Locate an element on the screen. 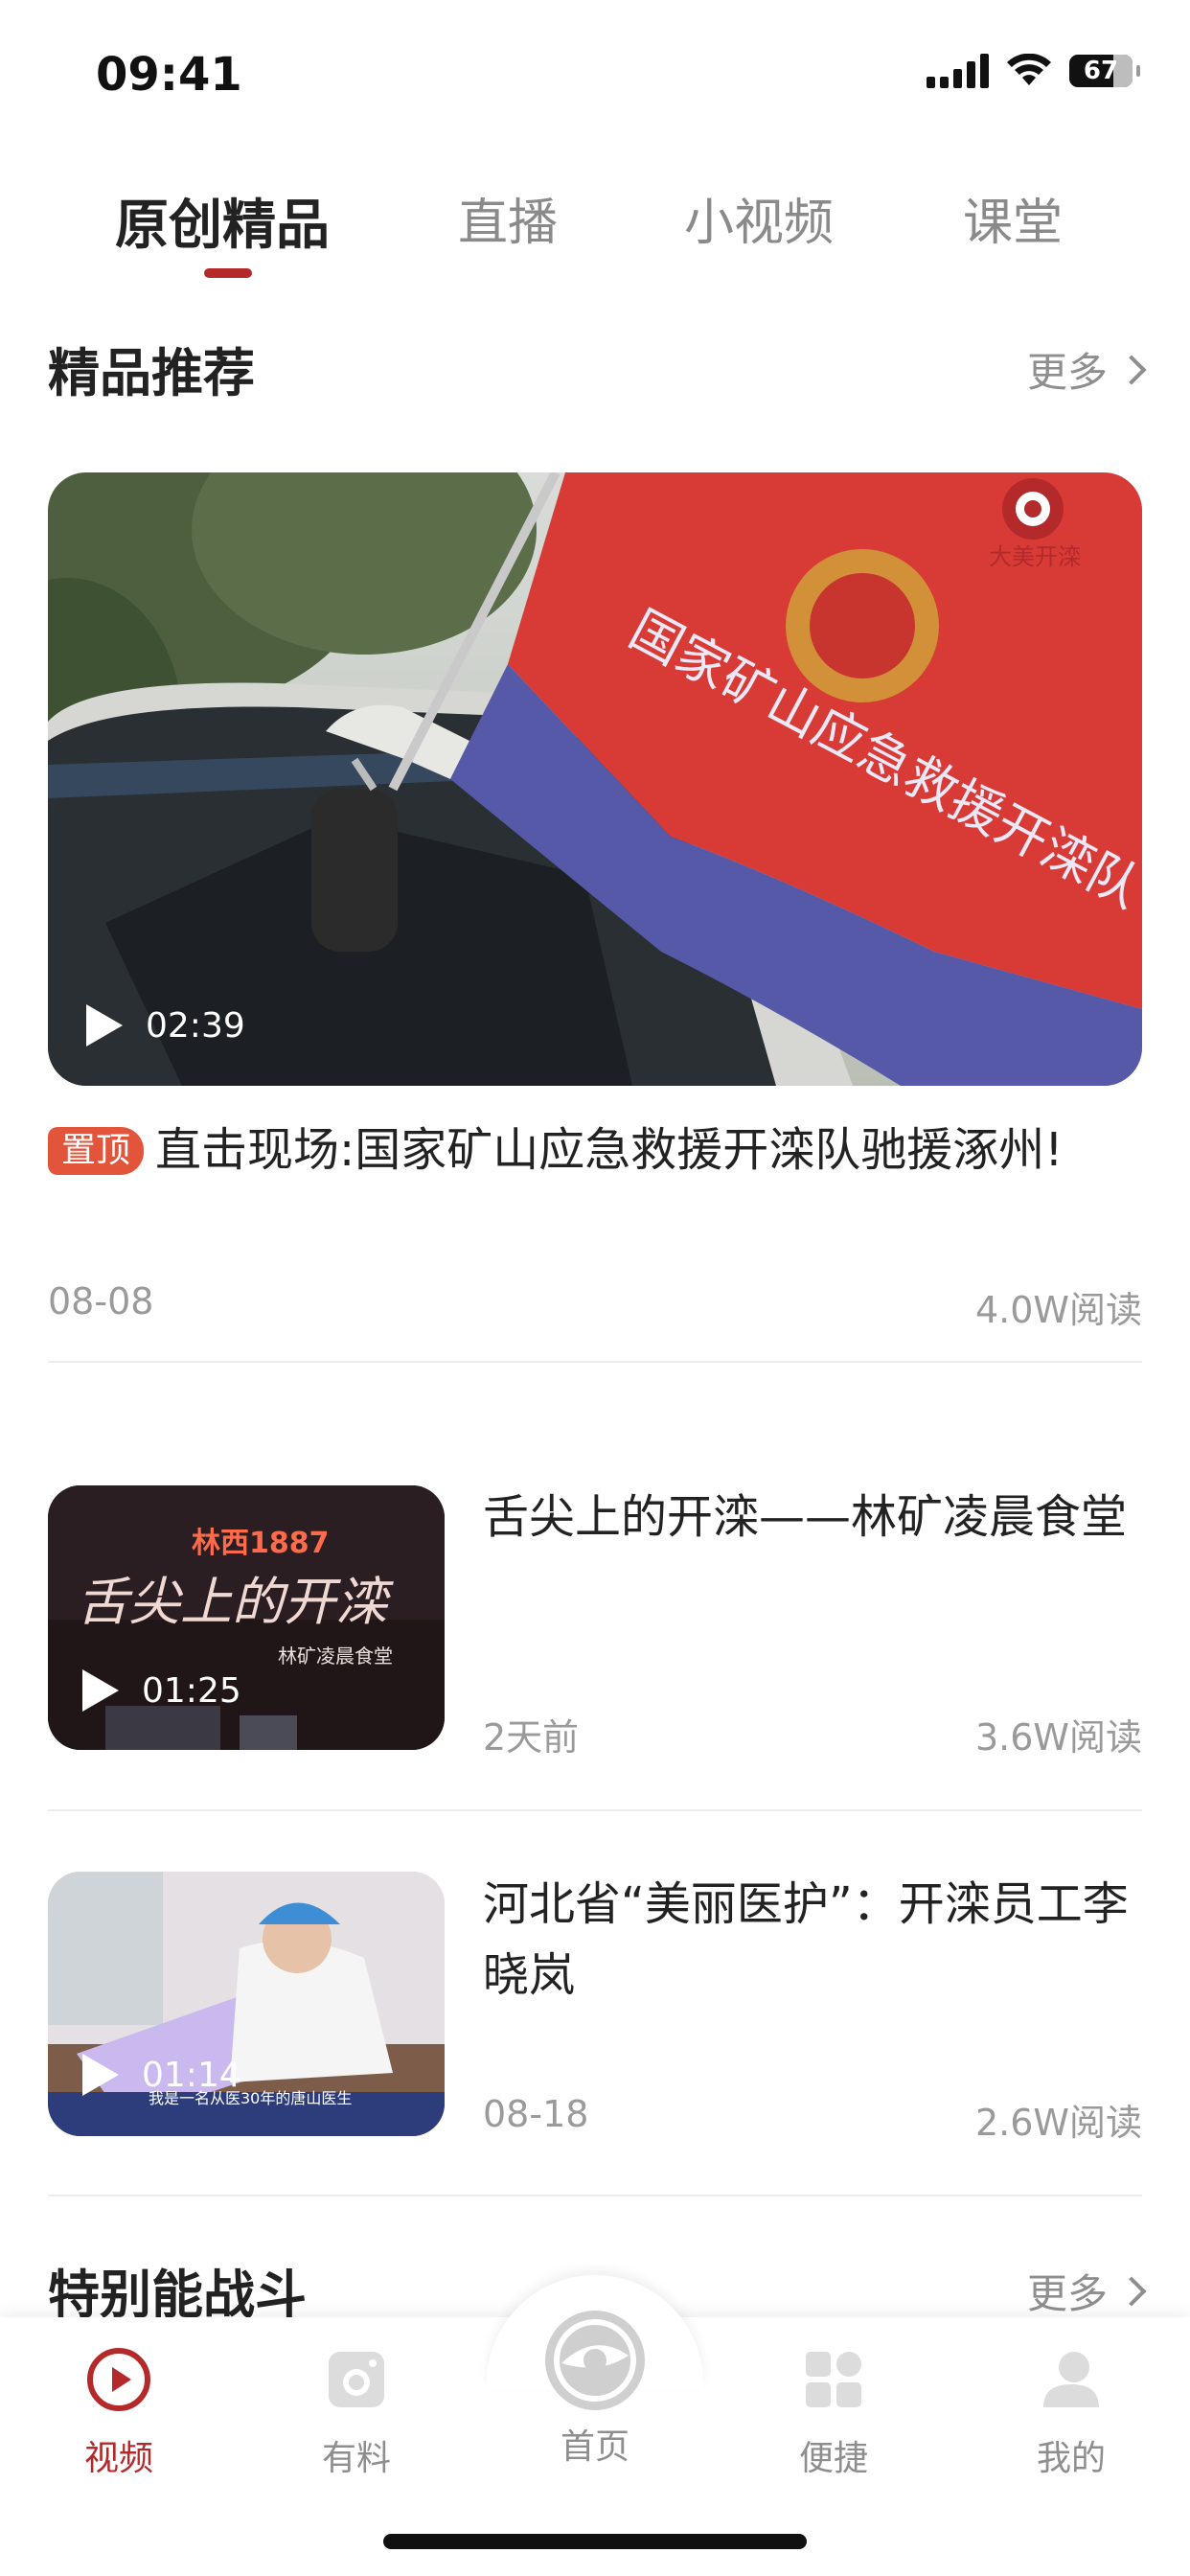  status-icons: 67 is located at coordinates (1034, 71).